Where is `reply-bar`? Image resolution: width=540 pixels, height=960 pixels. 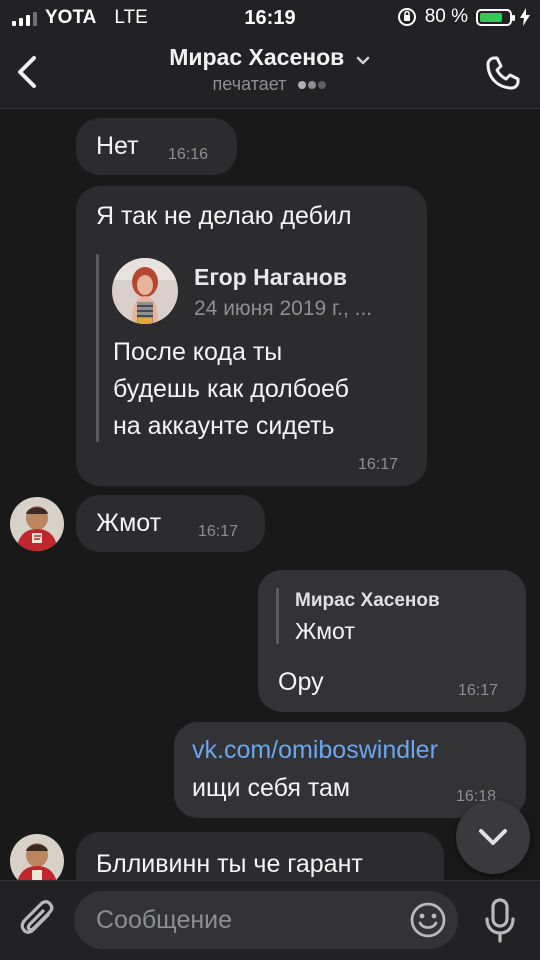
reply-bar is located at coordinates (277, 616).